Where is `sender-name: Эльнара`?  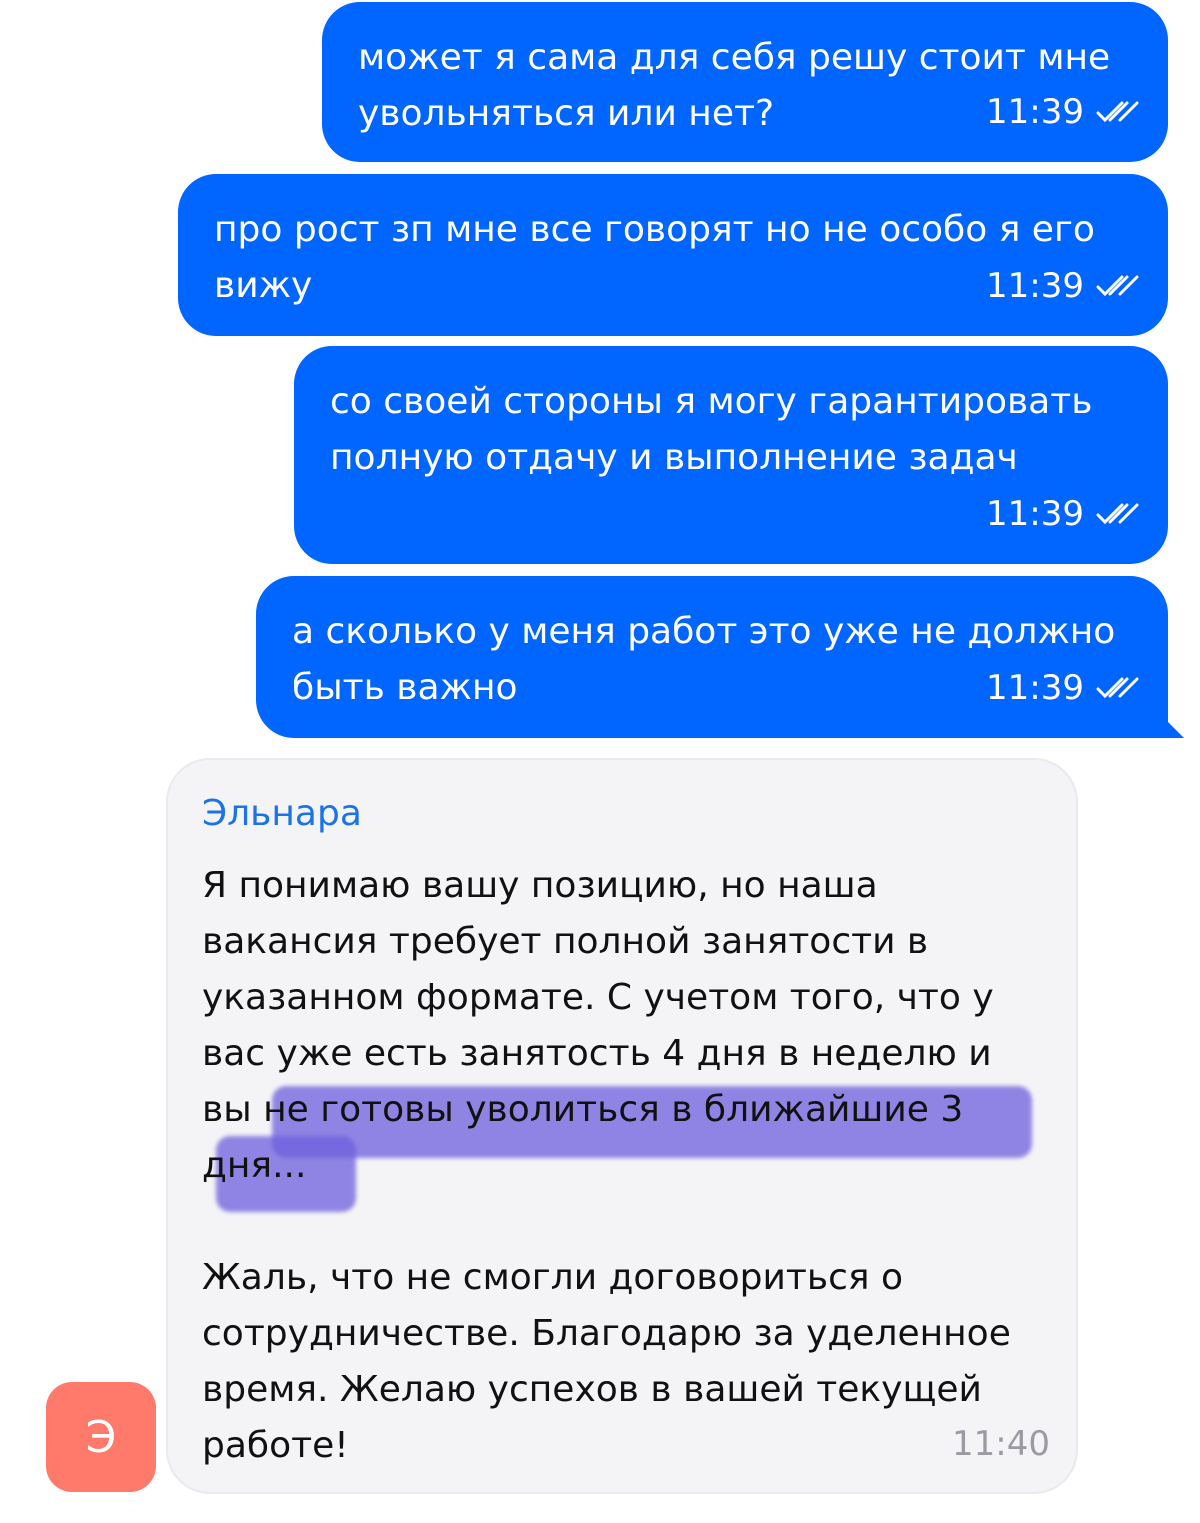 sender-name: Эльнара is located at coordinates (624, 814).